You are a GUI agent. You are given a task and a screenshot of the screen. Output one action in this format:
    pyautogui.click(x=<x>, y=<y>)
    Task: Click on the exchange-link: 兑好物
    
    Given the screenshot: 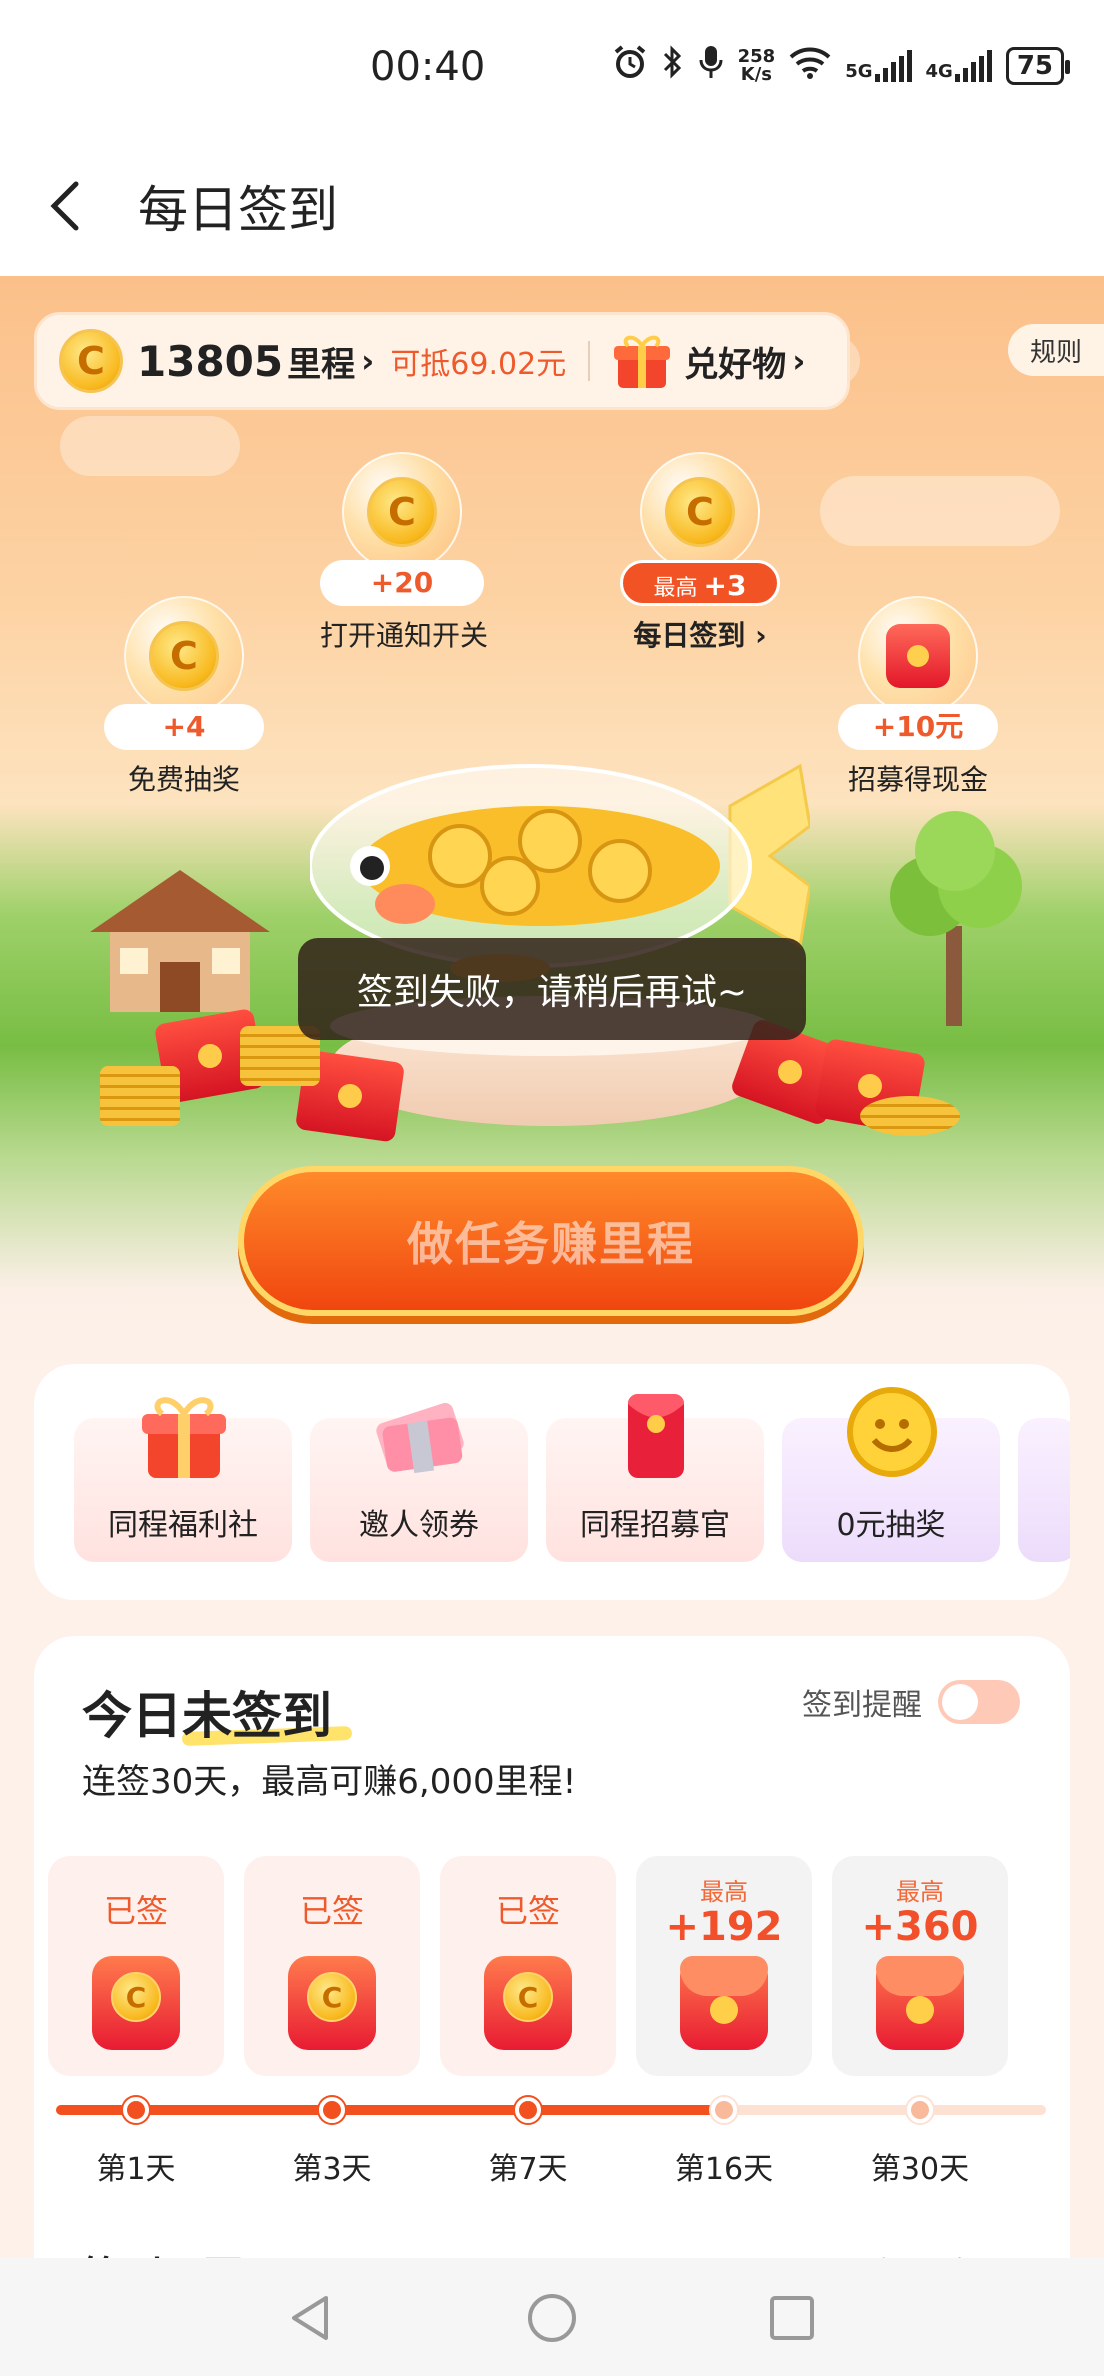 What is the action you would take?
    pyautogui.click(x=735, y=361)
    